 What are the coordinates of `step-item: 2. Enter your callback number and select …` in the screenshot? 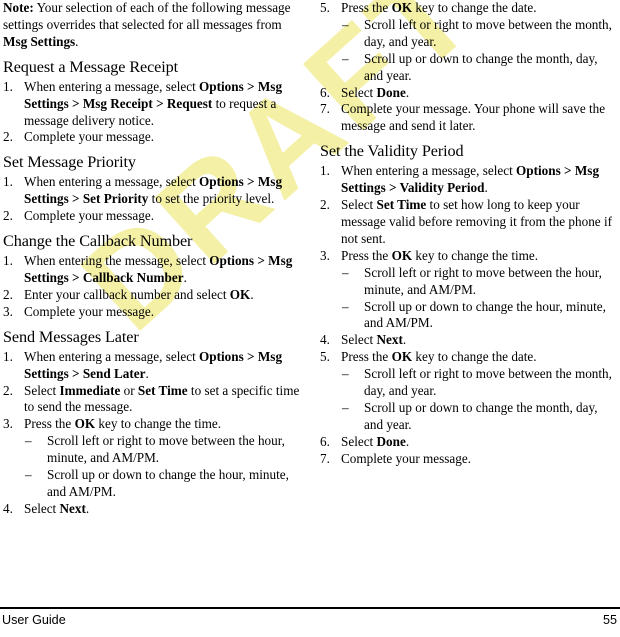 It's located at (152, 295).